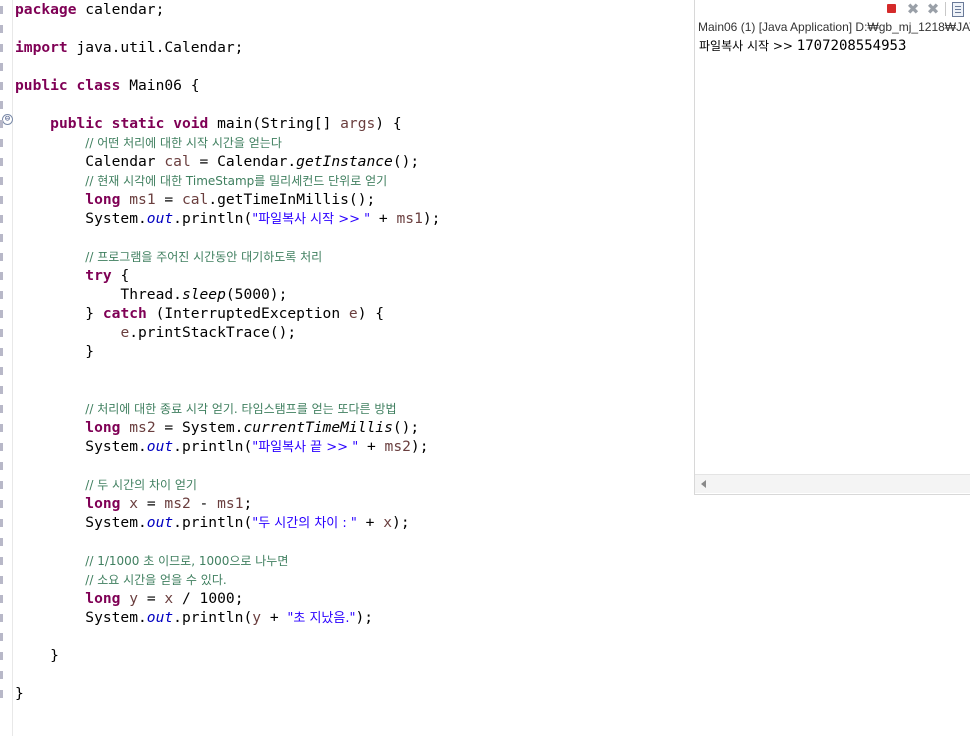  What do you see at coordinates (103, 598) in the screenshot?
I see `code-token: long` at bounding box center [103, 598].